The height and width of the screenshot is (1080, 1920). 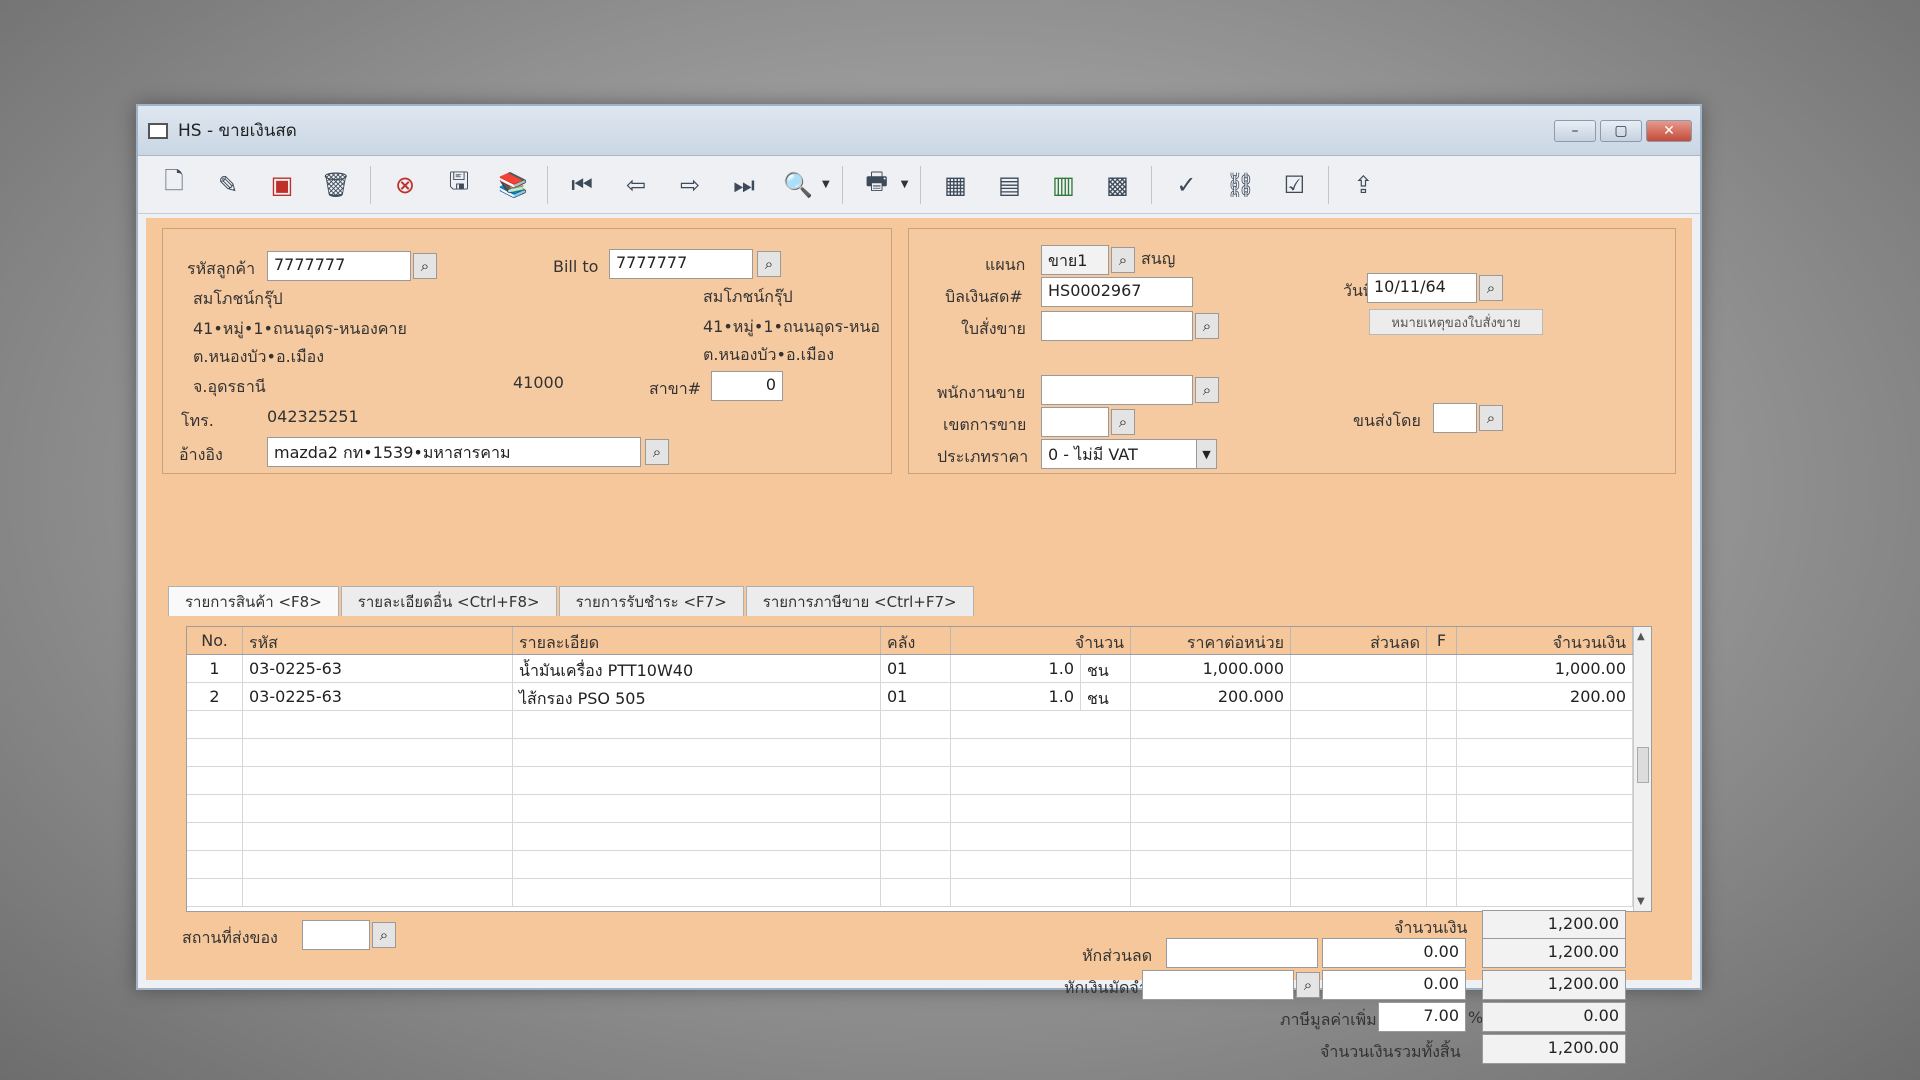 I want to click on reference-search-icon: ⌕, so click(x=657, y=452).